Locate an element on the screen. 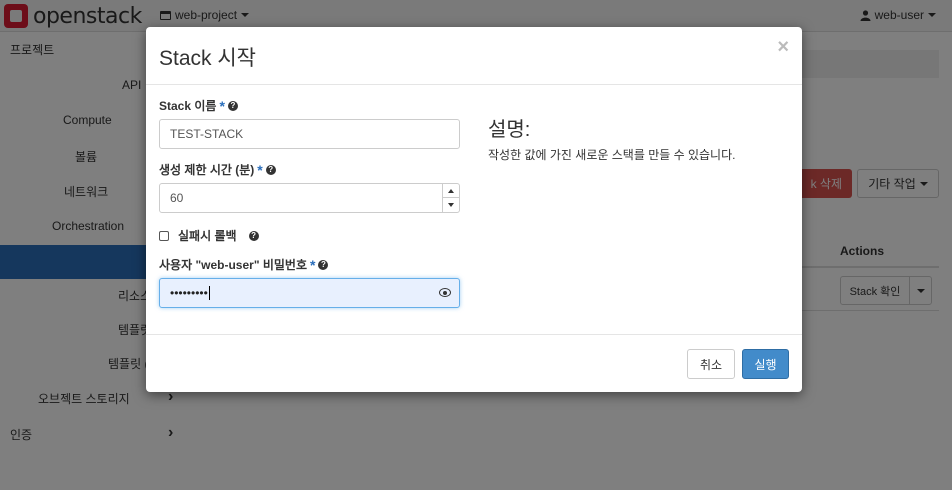 The height and width of the screenshot is (490, 952). stack-name-input: TEST-STACK is located at coordinates (309, 134).